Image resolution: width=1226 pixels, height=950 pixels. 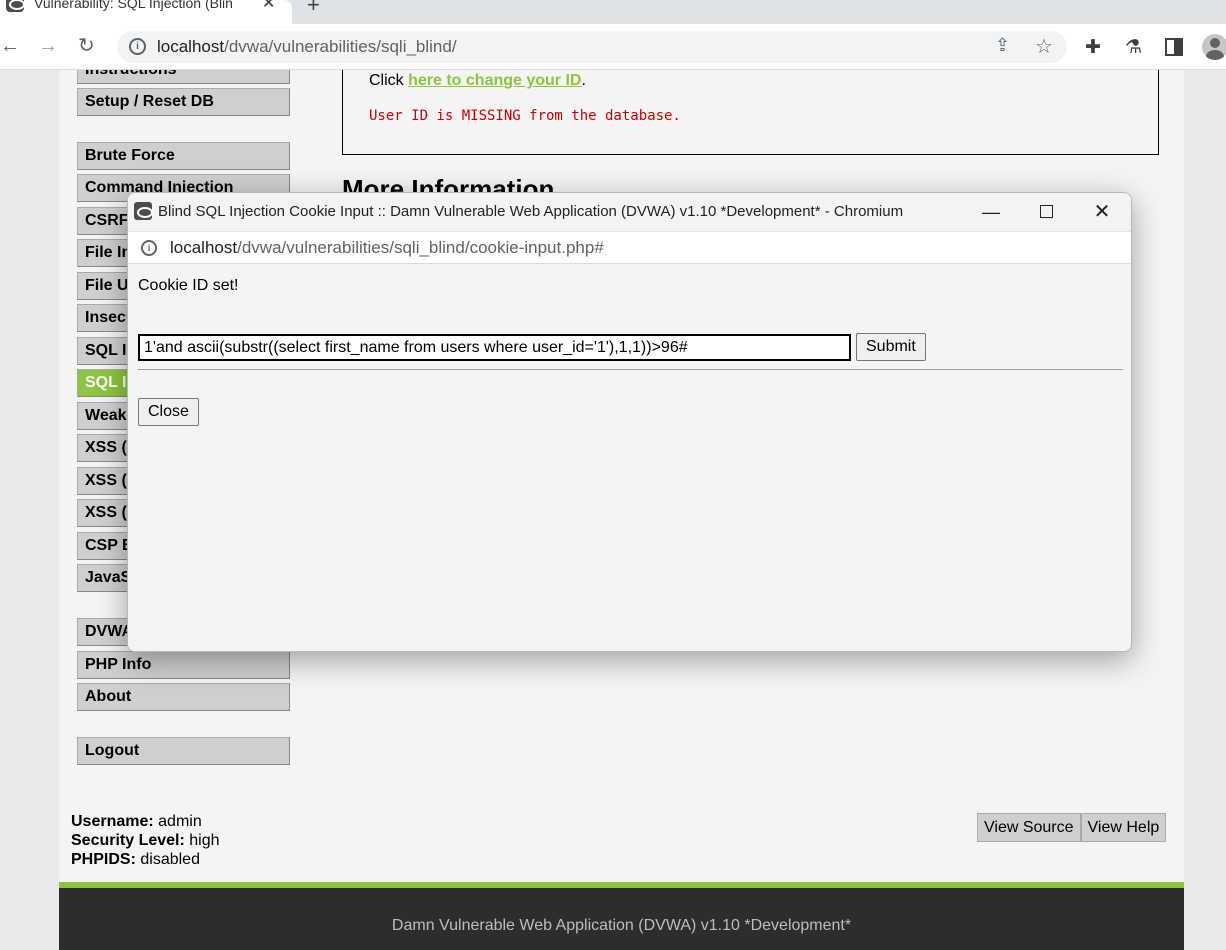 I want to click on new-tab-icon: +, so click(x=313, y=9).